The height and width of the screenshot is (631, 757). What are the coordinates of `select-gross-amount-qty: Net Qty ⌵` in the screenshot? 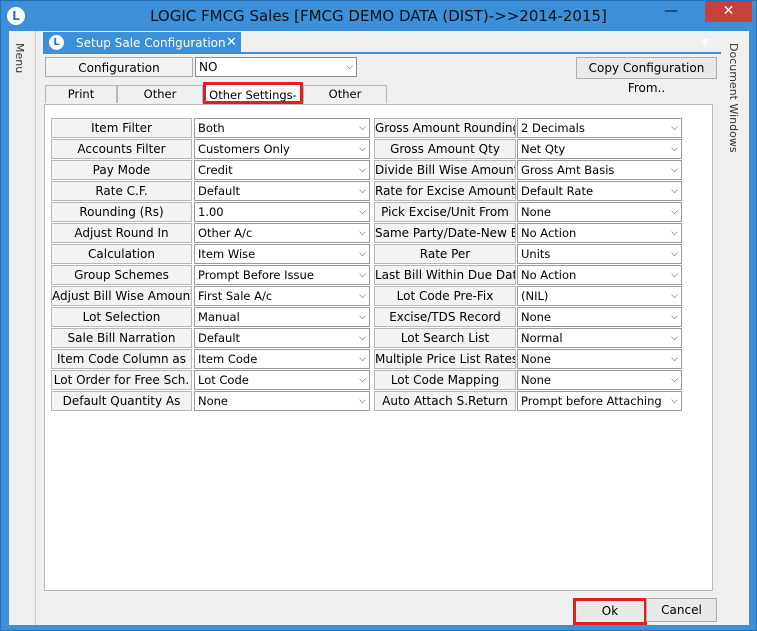 It's located at (599, 149).